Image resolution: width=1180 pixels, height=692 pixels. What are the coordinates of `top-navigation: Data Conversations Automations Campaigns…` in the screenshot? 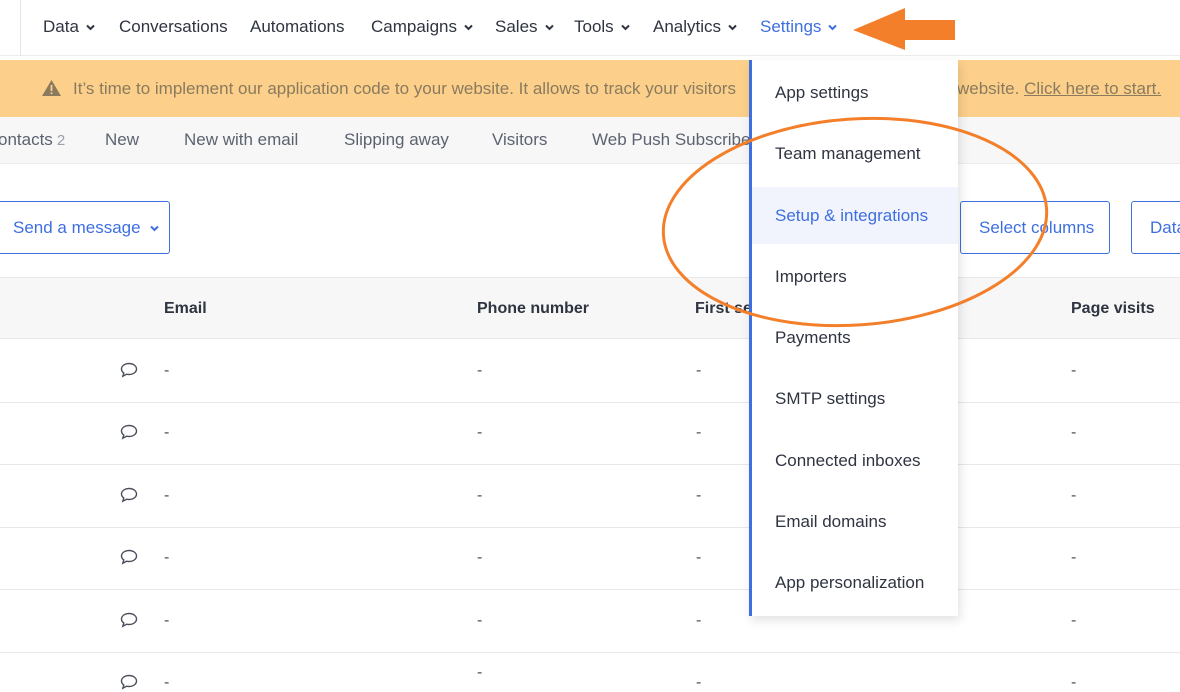 It's located at (590, 28).